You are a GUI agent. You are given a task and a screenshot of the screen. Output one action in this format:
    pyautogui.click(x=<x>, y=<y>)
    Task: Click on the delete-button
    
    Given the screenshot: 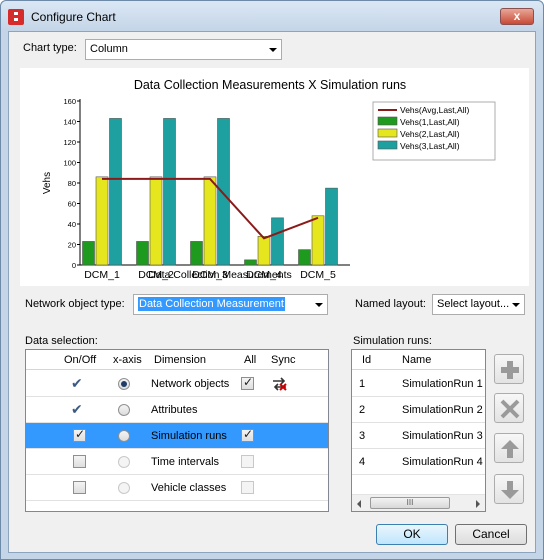 What is the action you would take?
    pyautogui.click(x=509, y=408)
    